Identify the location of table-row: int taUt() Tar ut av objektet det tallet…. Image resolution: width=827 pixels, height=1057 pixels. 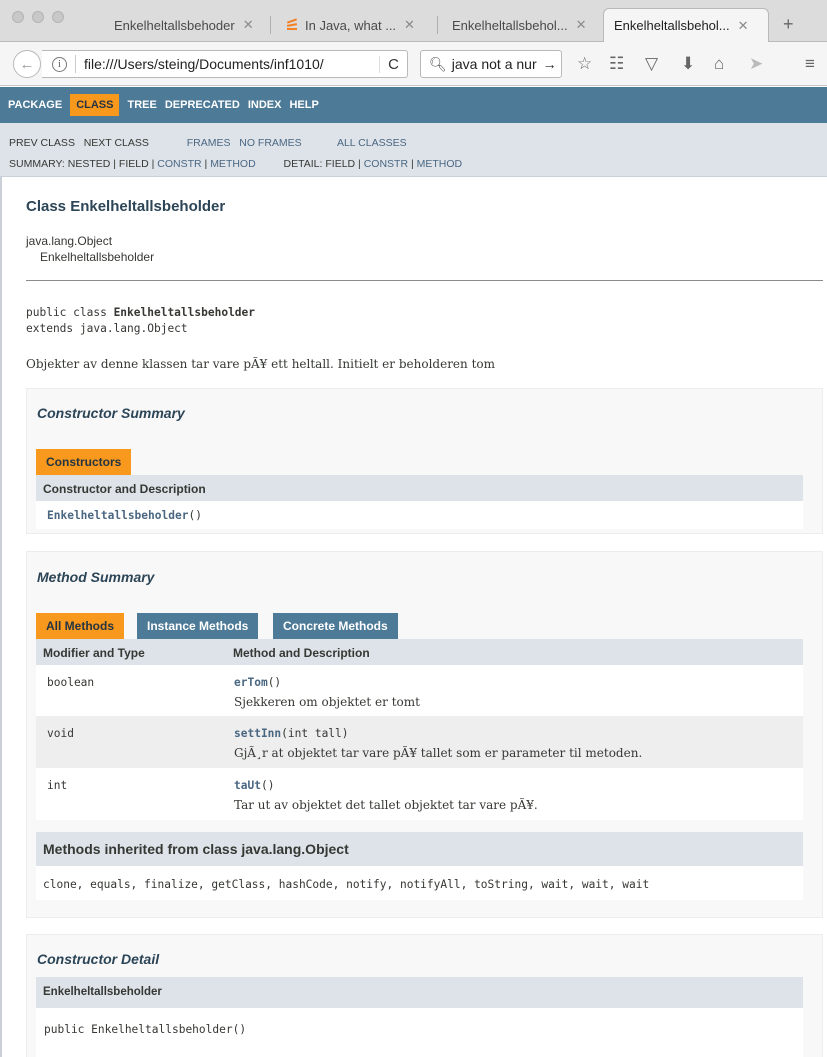
(419, 794).